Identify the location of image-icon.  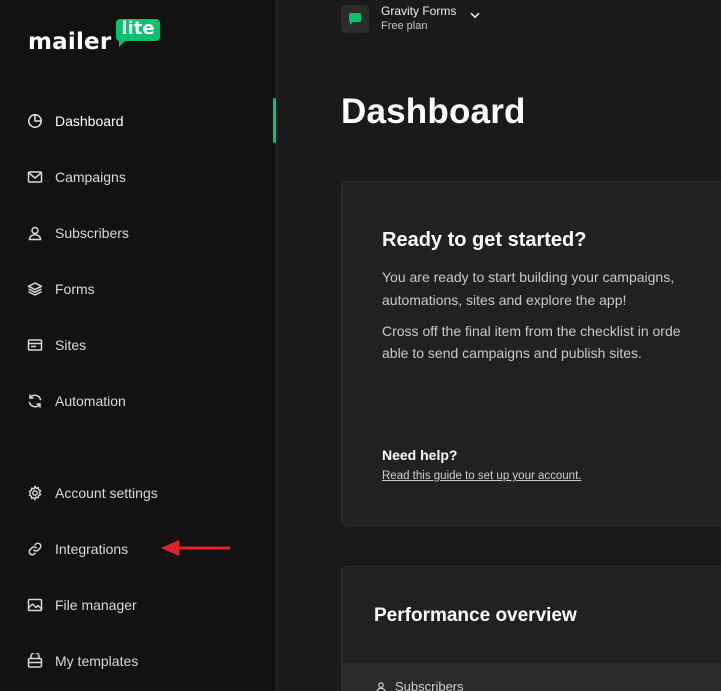
(35, 605).